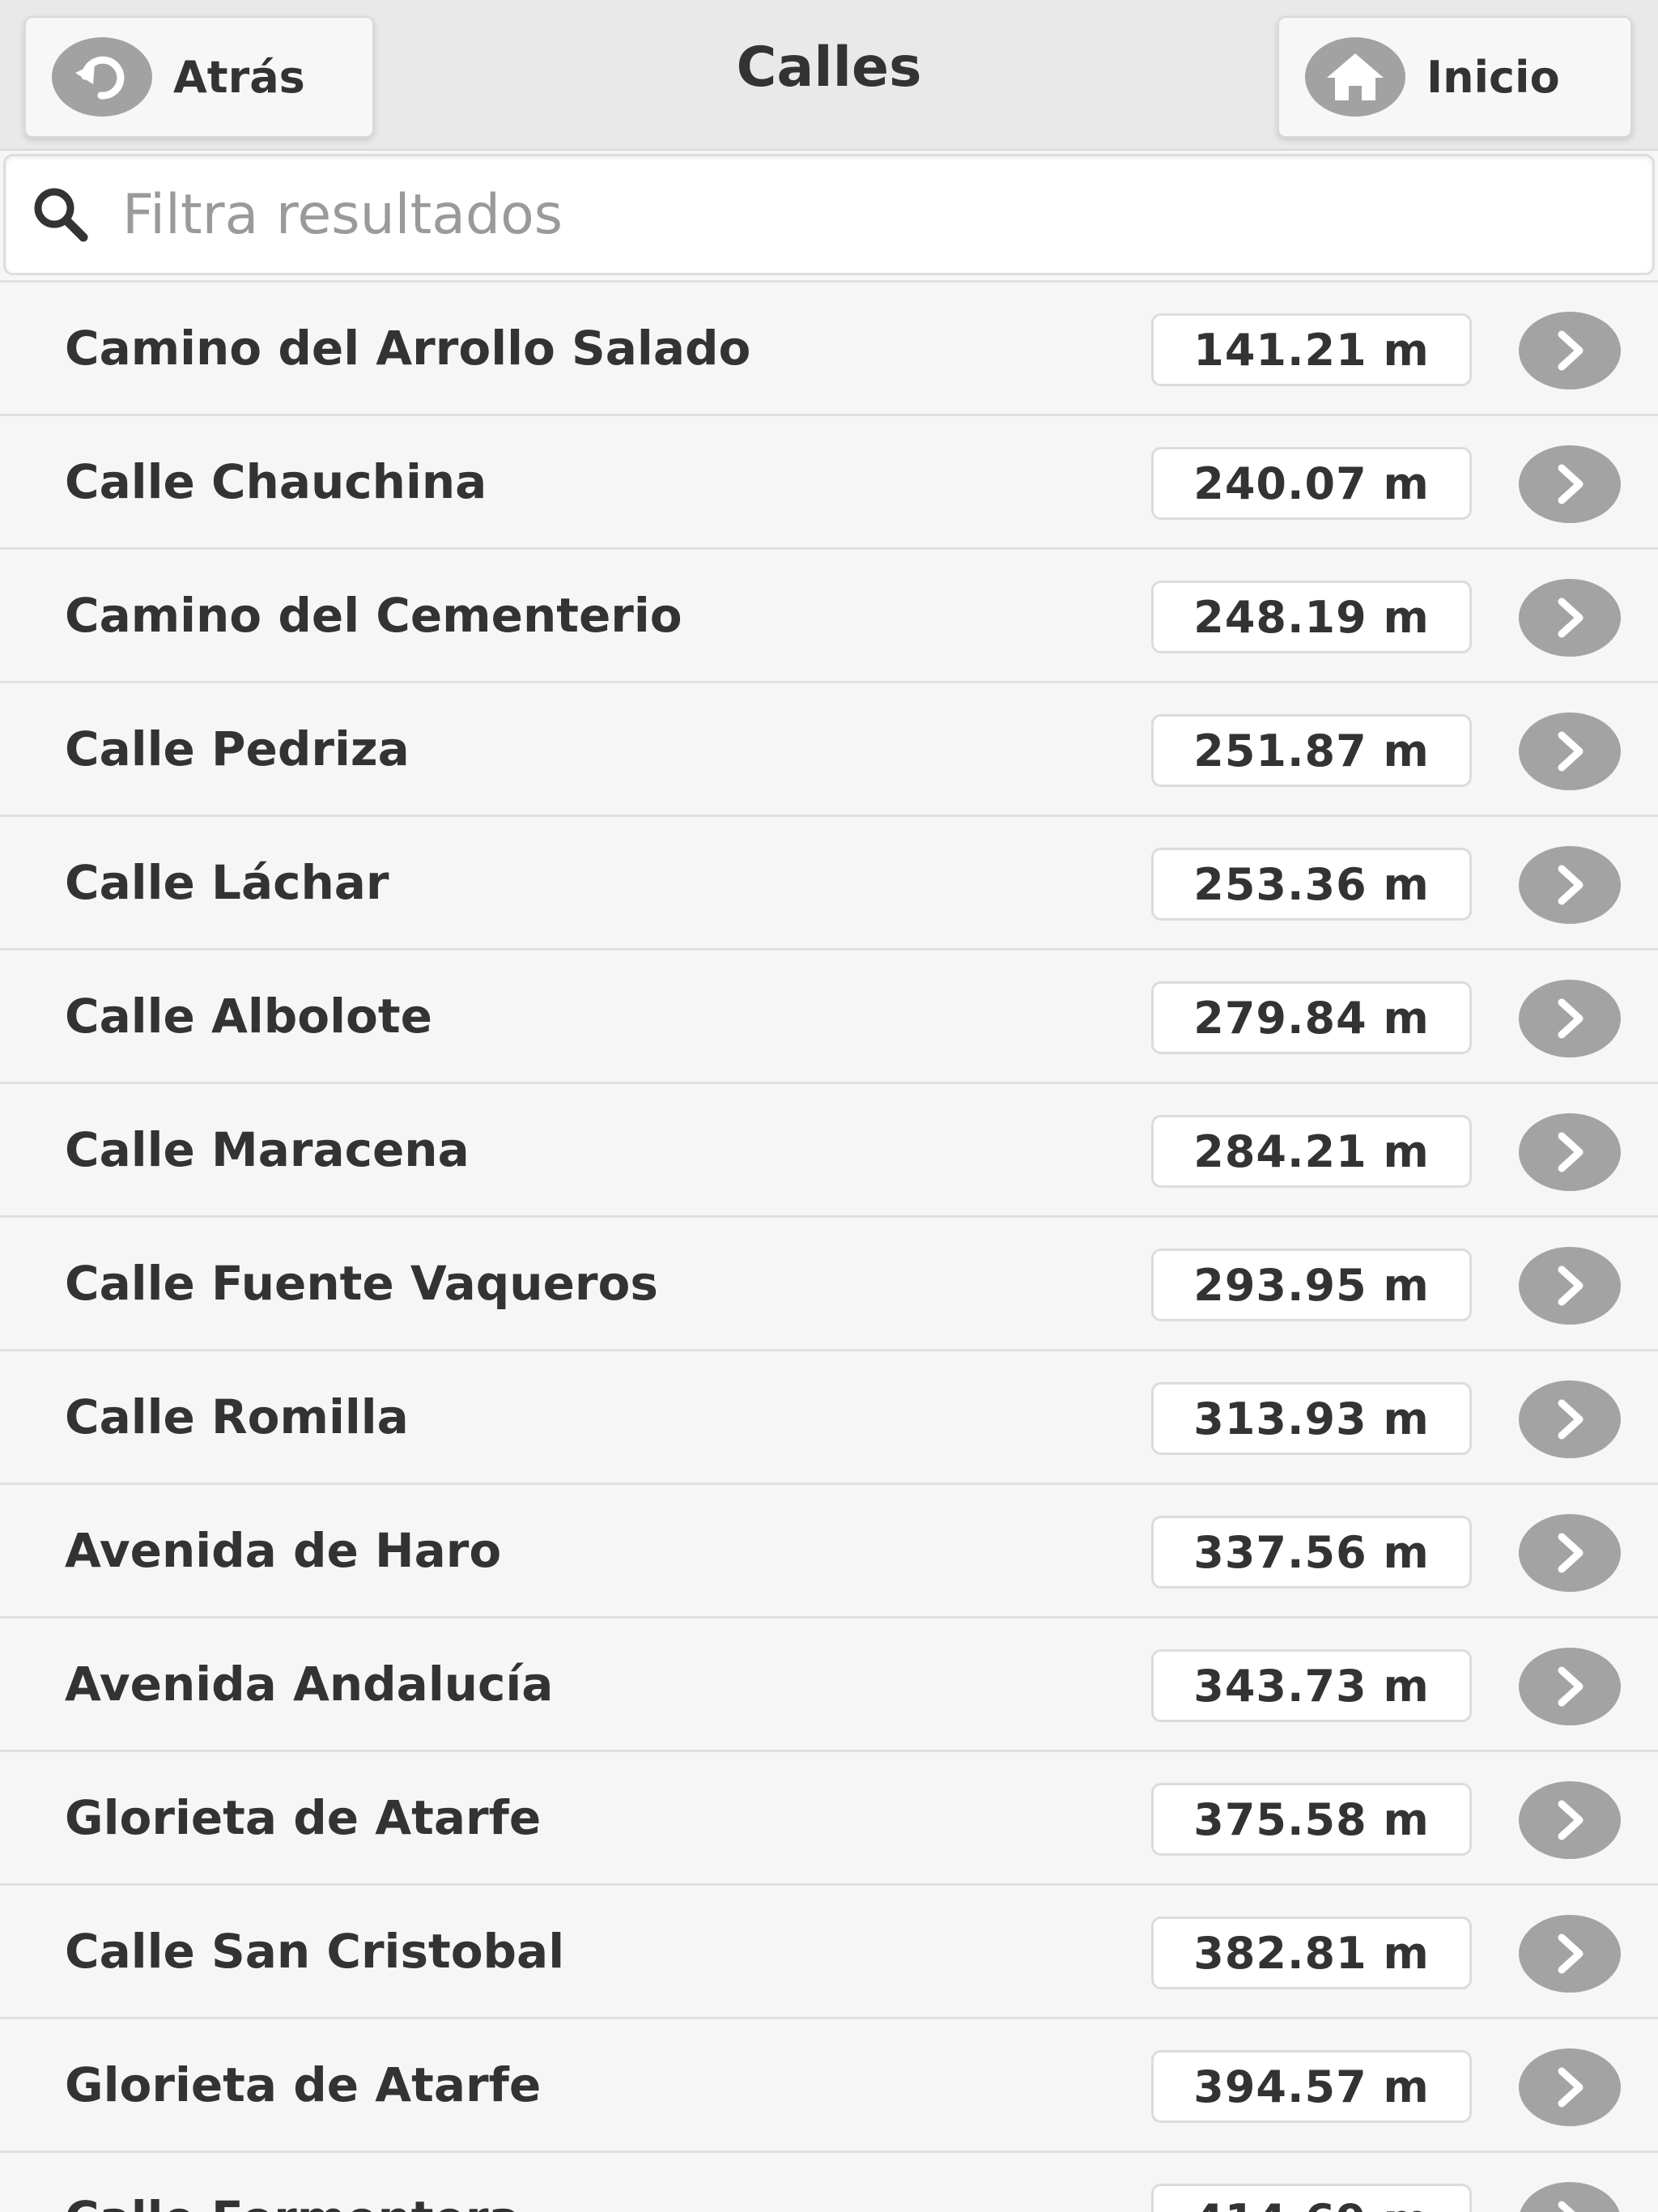  What do you see at coordinates (1311, 1553) in the screenshot?
I see `distance-badge: 337.56 m` at bounding box center [1311, 1553].